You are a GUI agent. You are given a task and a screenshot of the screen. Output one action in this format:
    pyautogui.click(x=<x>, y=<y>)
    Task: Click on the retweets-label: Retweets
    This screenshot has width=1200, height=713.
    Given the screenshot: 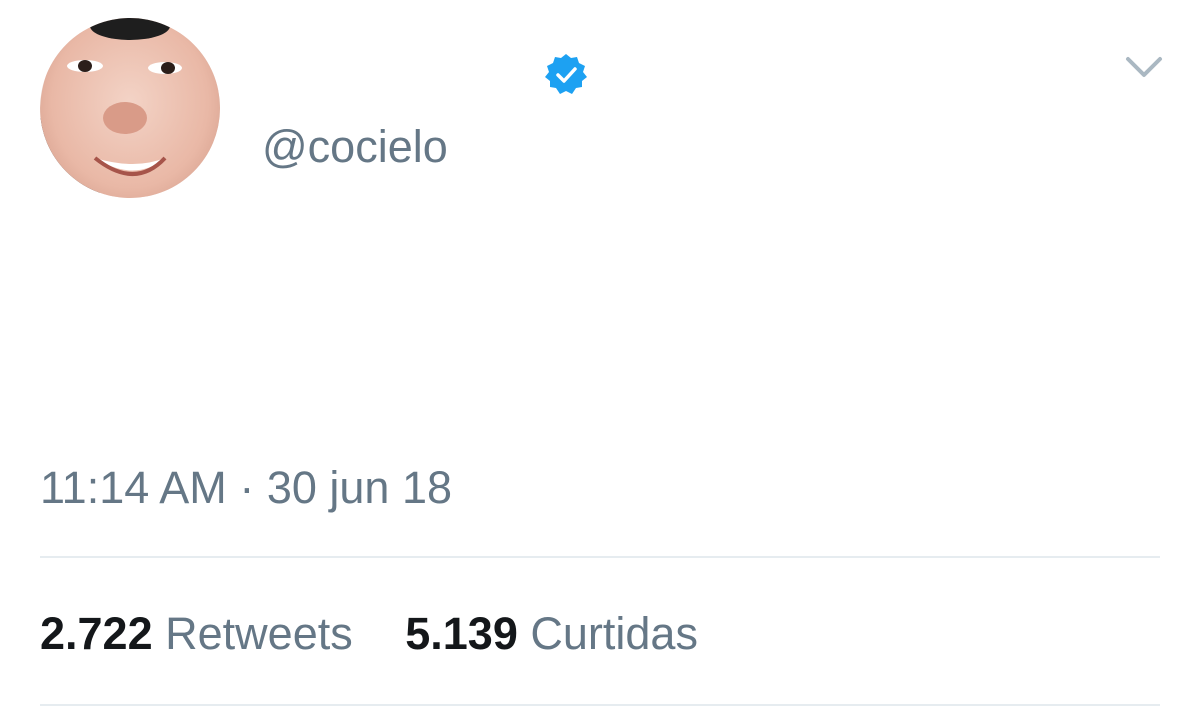 What is the action you would take?
    pyautogui.click(x=259, y=633)
    